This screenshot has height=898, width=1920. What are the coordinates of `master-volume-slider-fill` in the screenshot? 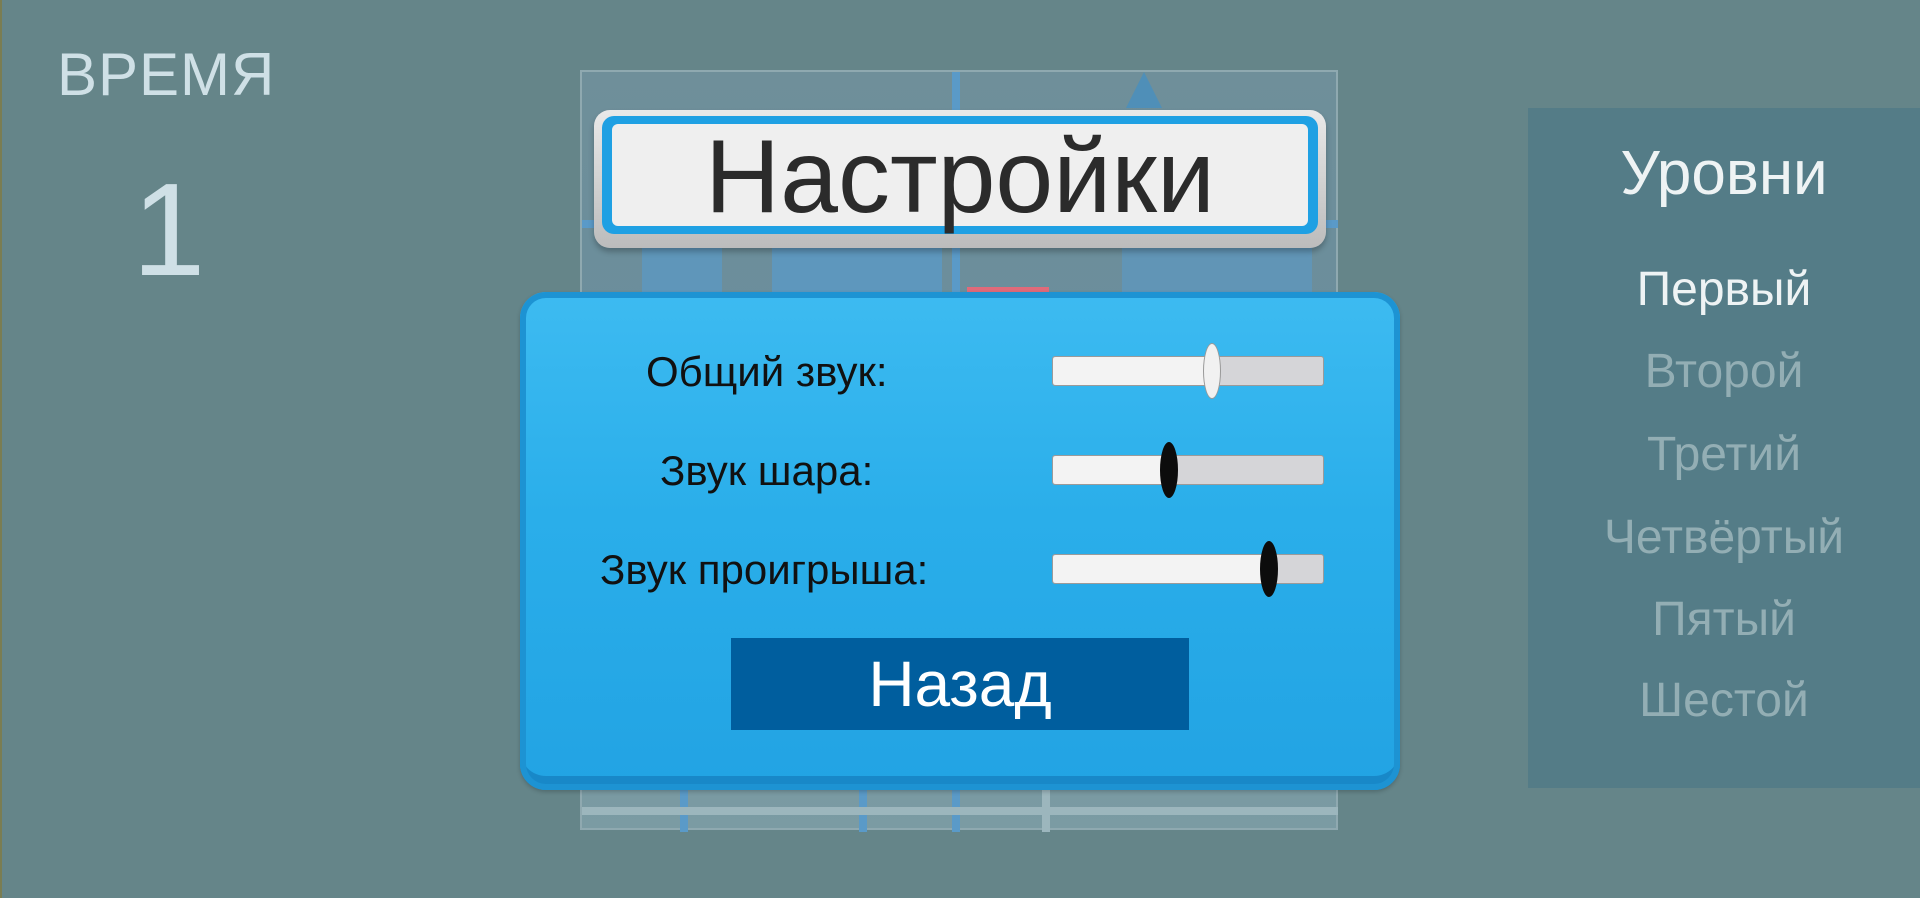 It's located at (1133, 371).